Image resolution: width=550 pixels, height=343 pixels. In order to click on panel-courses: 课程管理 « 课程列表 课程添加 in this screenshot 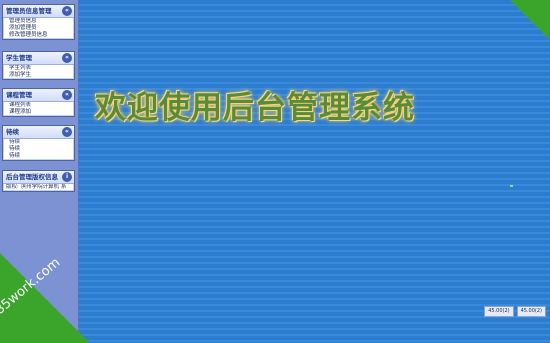, I will do `click(38, 102)`.